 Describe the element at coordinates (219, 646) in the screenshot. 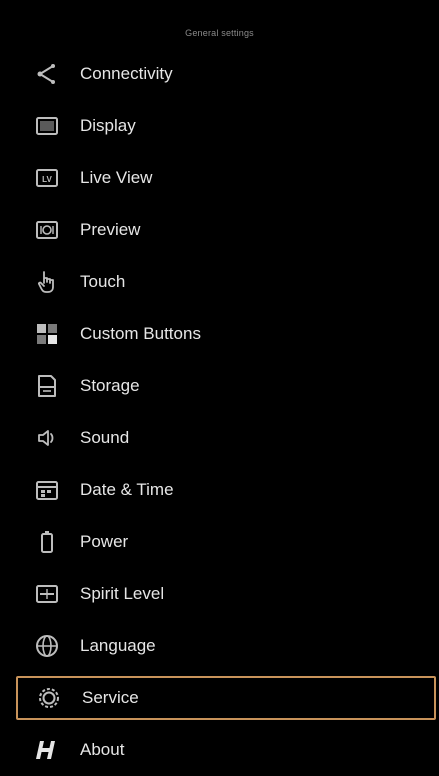

I see `menu-item-language: Language` at that location.